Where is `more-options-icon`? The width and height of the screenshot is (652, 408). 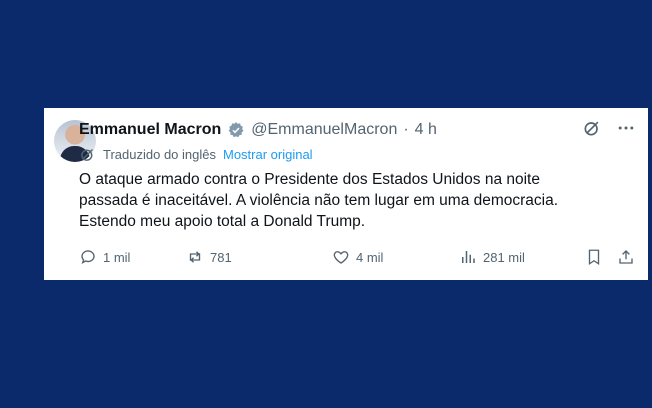
more-options-icon is located at coordinates (626, 128).